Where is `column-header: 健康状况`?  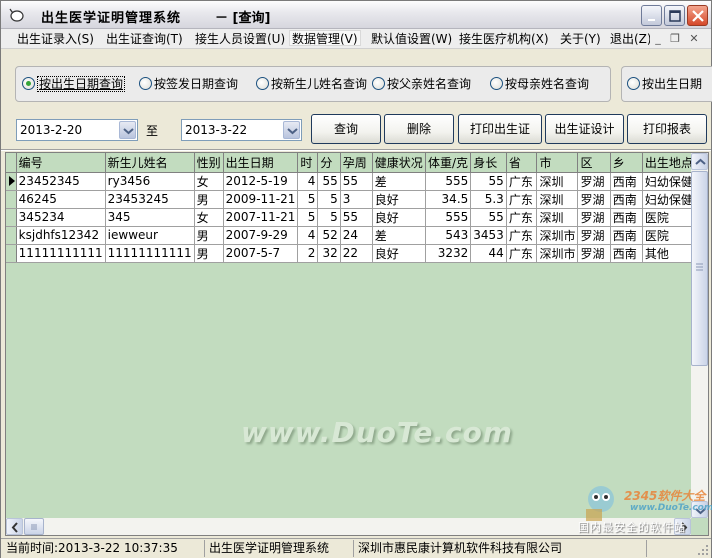
column-header: 健康状况 is located at coordinates (399, 163).